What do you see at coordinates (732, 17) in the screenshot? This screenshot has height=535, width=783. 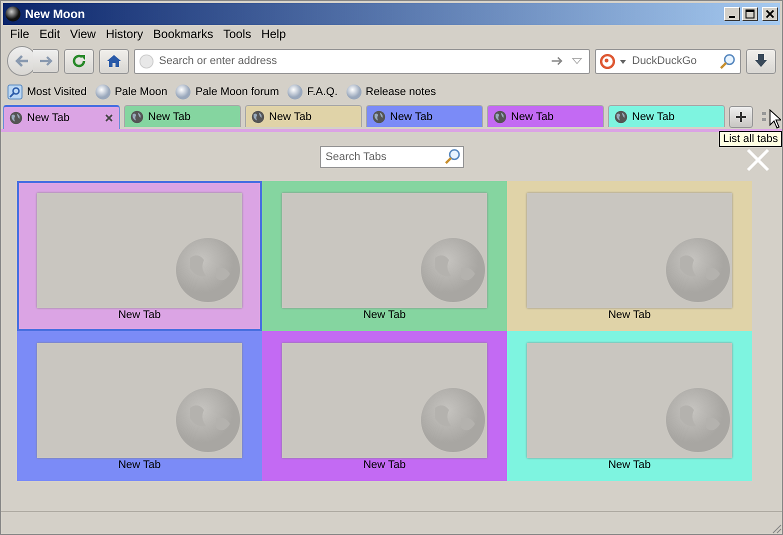 I see `minimize-icon` at bounding box center [732, 17].